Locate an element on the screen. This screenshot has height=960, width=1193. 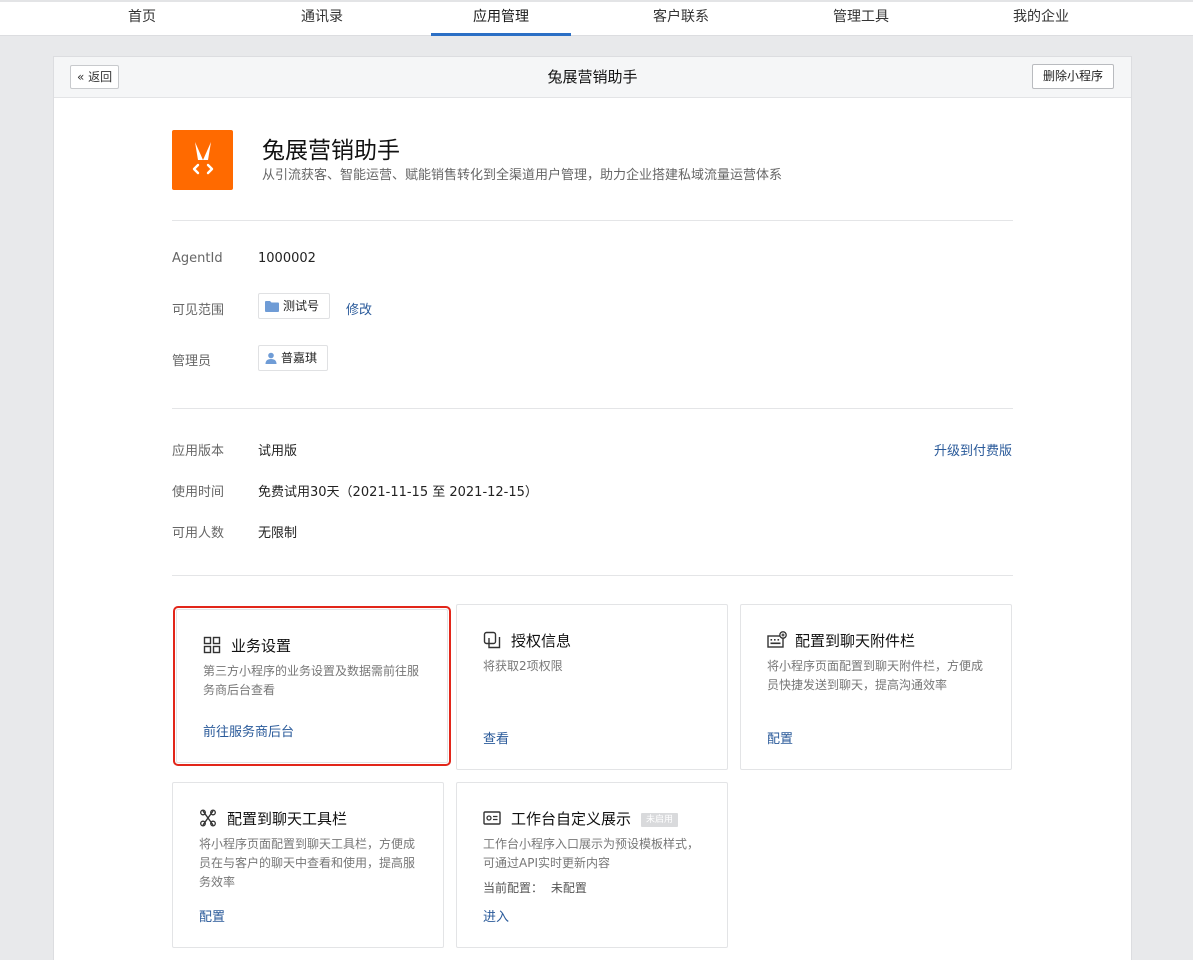
folder-icon is located at coordinates (272, 306).